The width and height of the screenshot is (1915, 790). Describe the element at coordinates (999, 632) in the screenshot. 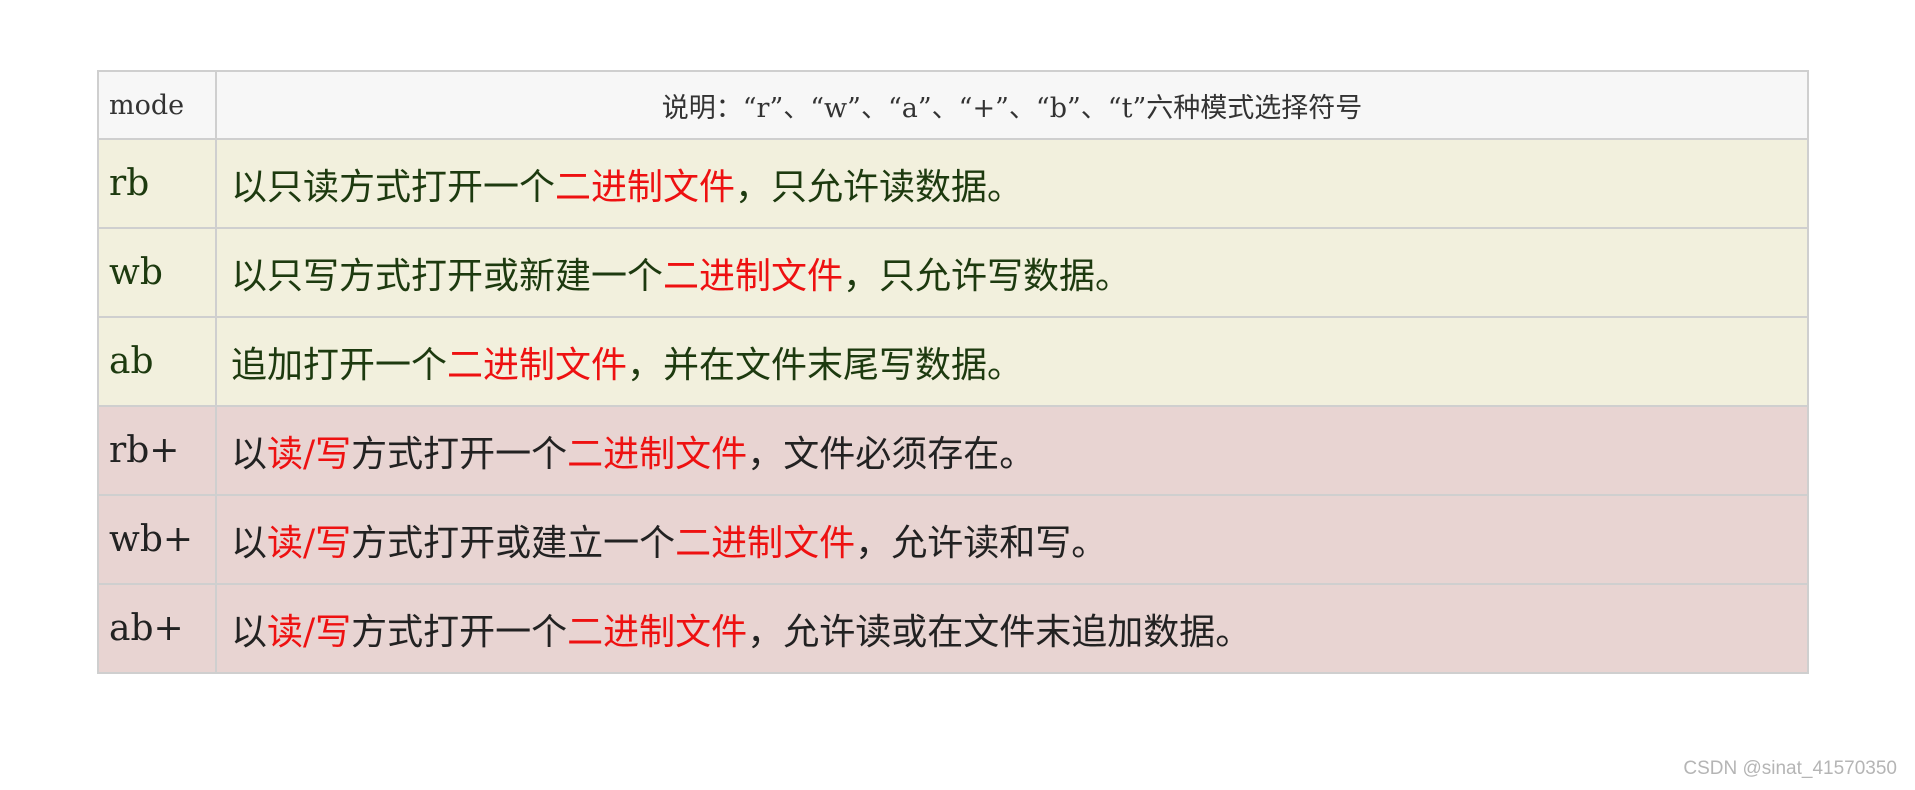

I see `description-text: ，允许读或在文件末追加数据。` at that location.